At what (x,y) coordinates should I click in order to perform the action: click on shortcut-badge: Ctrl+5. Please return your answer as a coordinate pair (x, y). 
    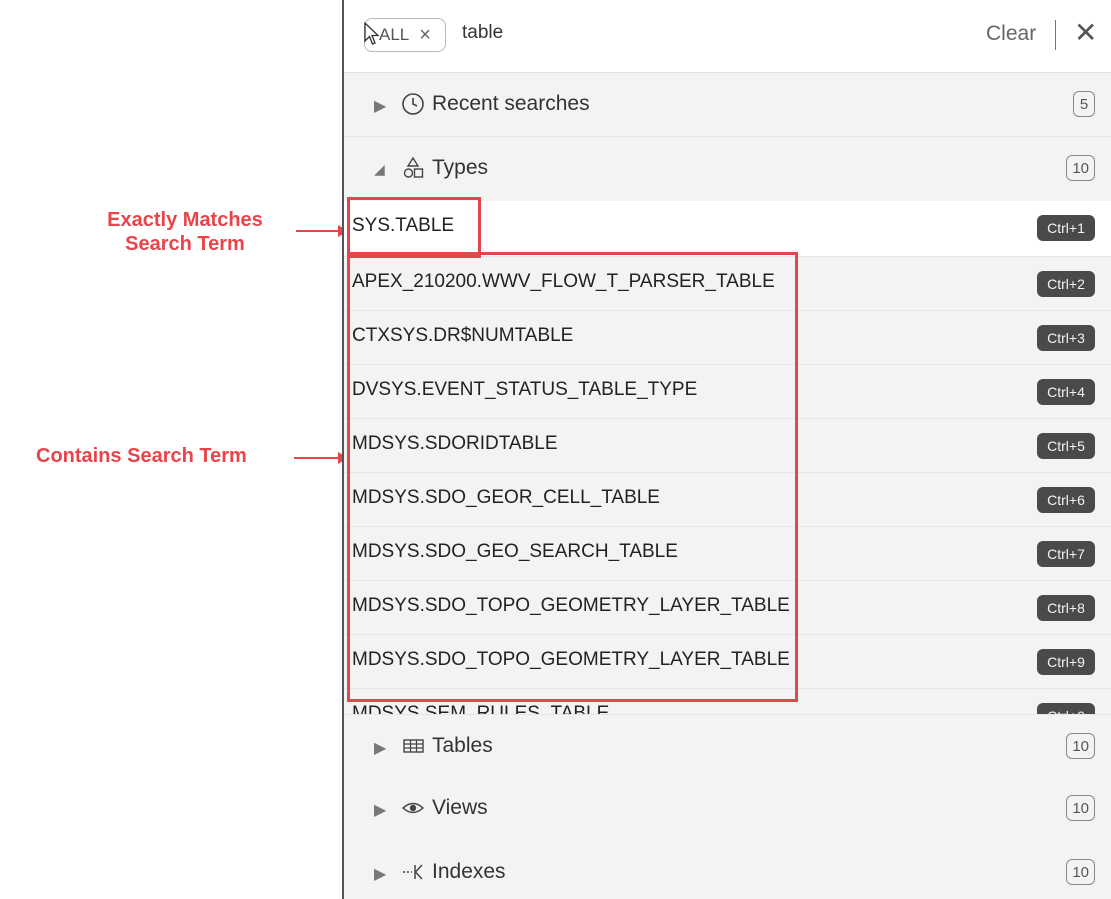
    Looking at the image, I should click on (1066, 446).